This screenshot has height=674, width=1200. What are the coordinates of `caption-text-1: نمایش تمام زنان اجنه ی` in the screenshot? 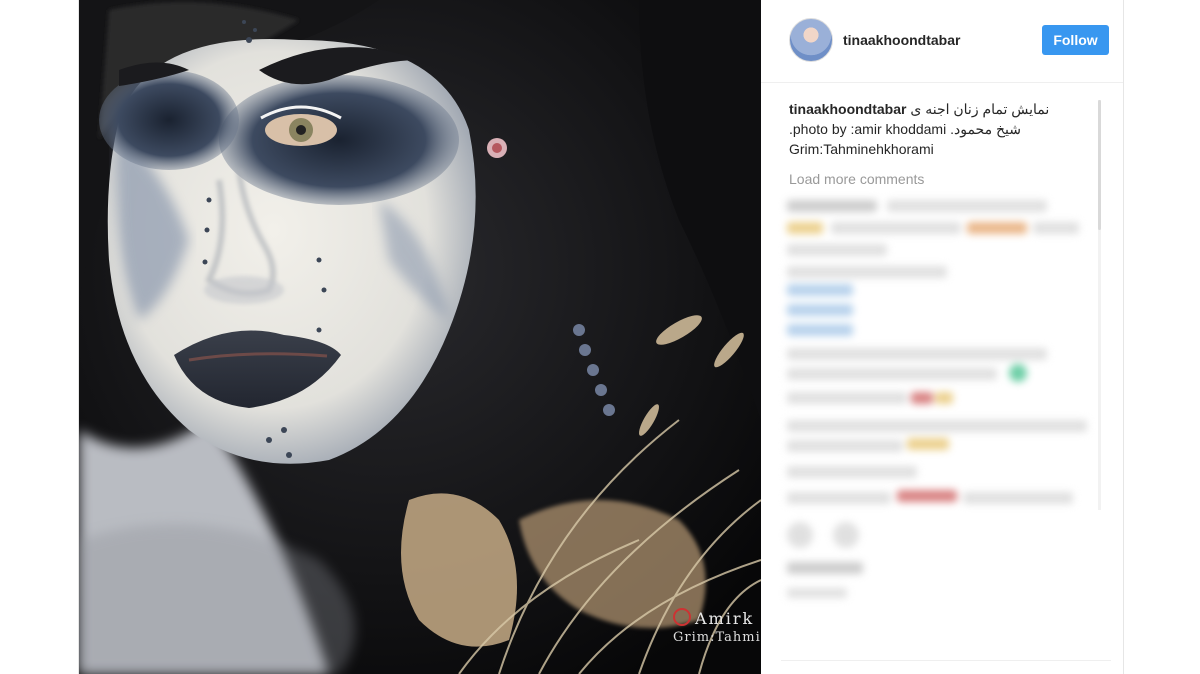 It's located at (980, 109).